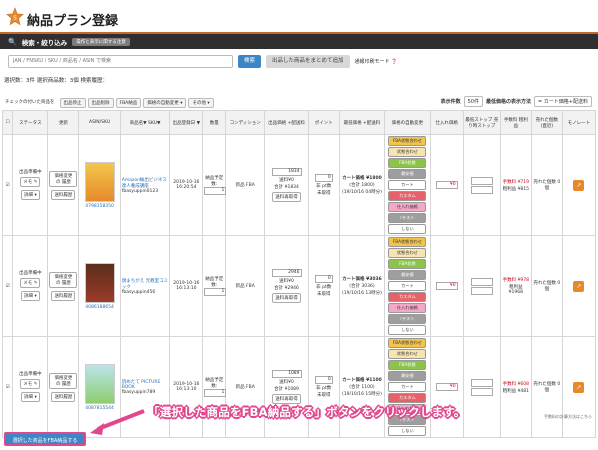  Describe the element at coordinates (245, 286) in the screenshot. I see `condition-text: 新品 FBA` at that location.